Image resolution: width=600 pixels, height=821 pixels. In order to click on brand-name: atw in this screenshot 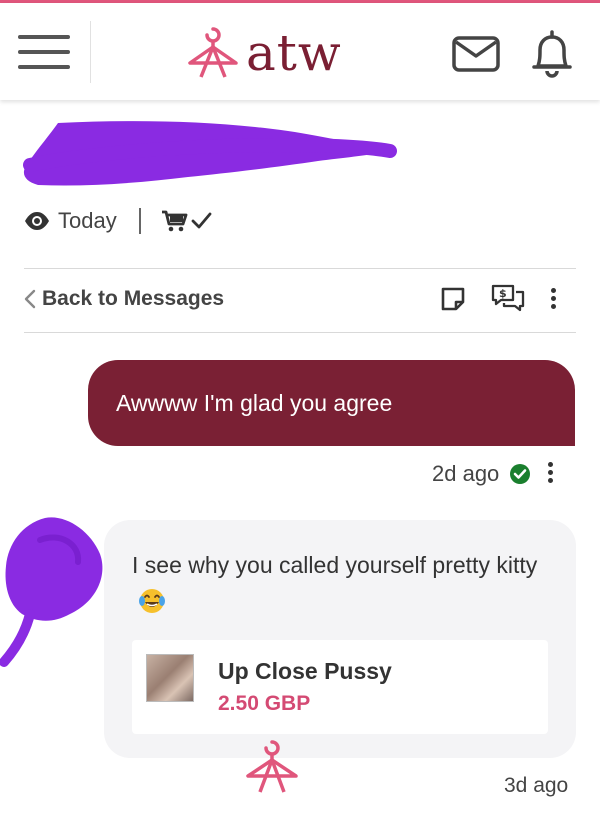, I will do `click(294, 53)`.